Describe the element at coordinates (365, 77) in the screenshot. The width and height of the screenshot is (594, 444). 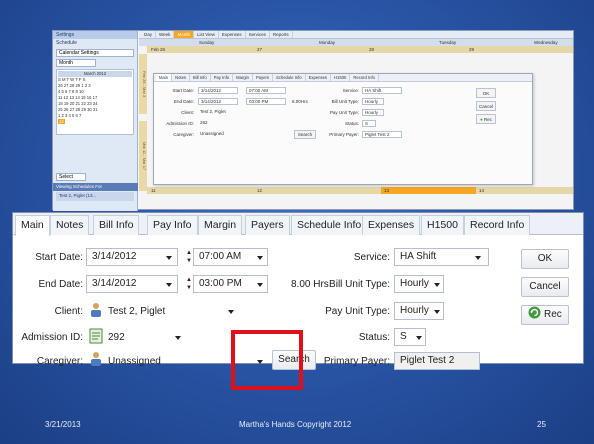
I see `tab: Record Info` at that location.